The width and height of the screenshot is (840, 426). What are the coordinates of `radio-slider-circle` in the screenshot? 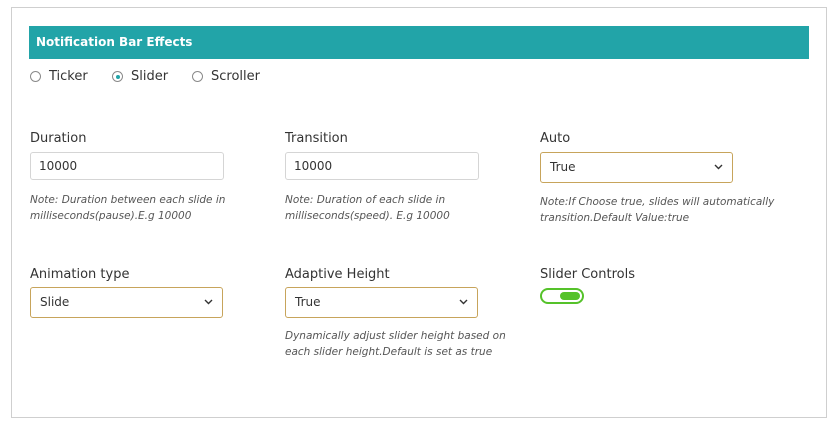 It's located at (117, 76).